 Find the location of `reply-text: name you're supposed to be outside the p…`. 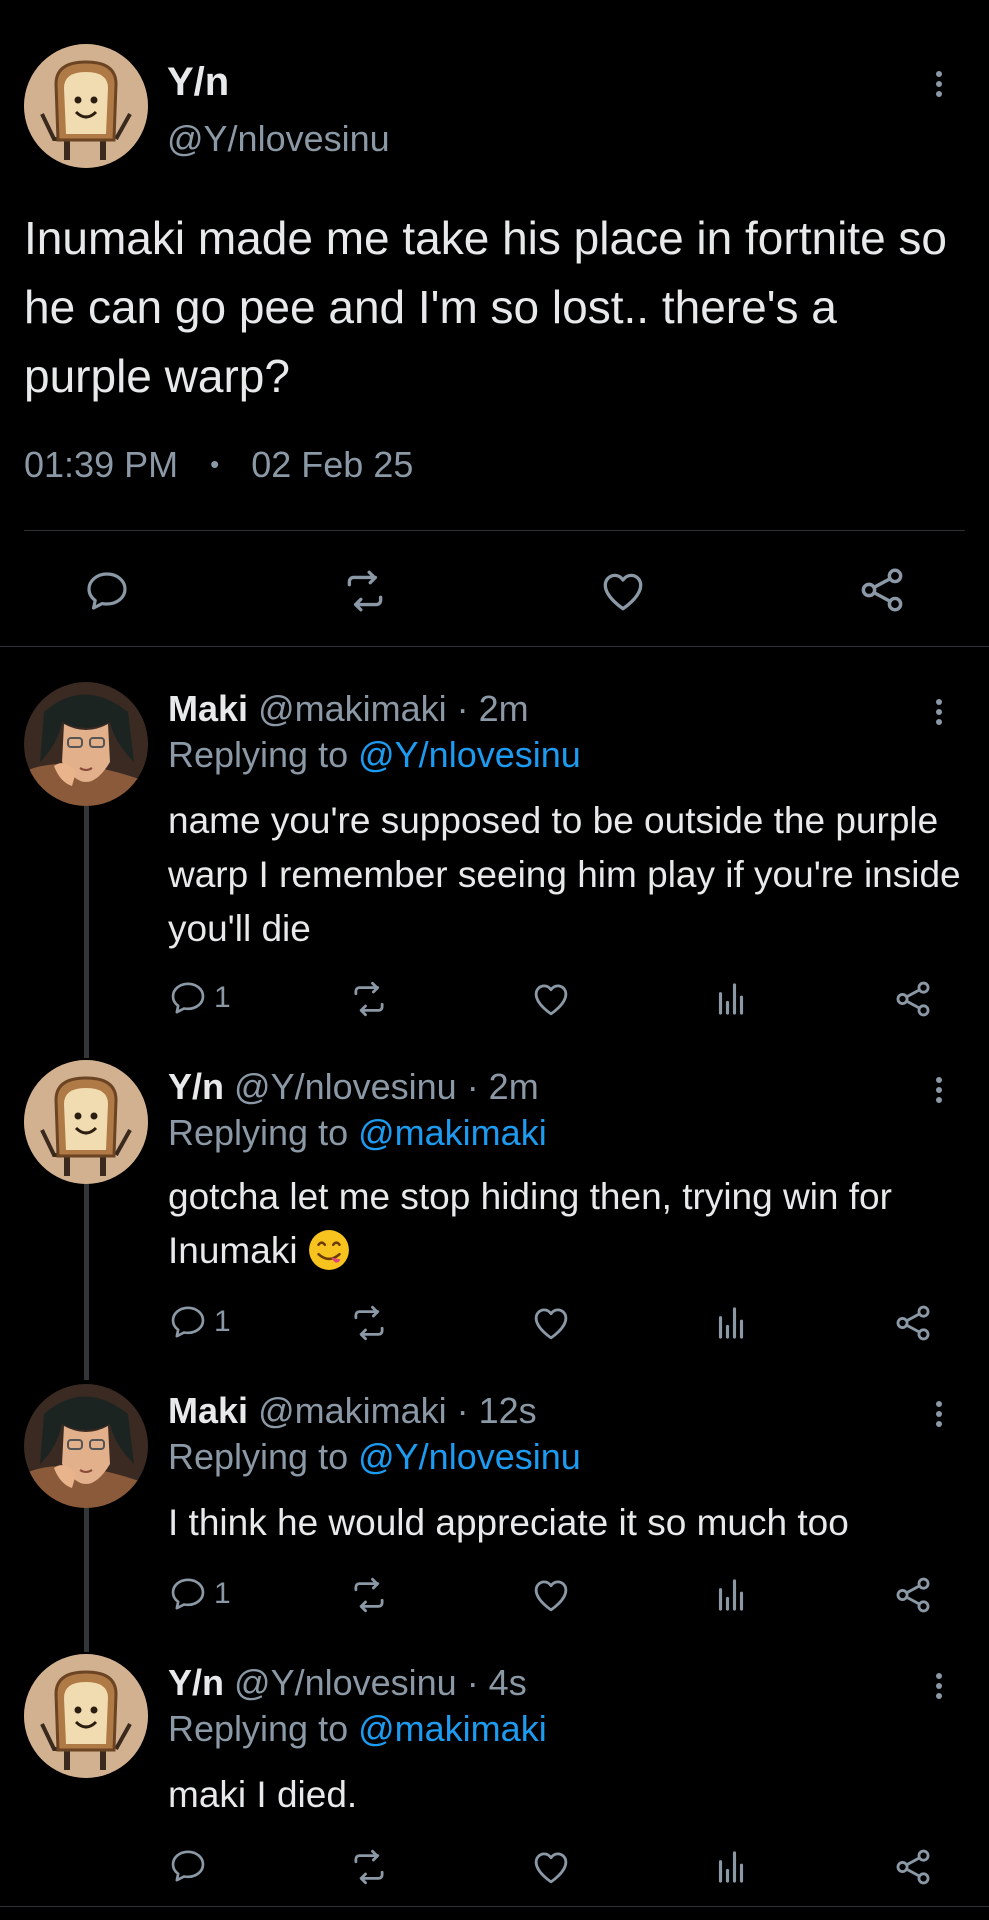

reply-text: name you're supposed to be outside the p… is located at coordinates (564, 874).